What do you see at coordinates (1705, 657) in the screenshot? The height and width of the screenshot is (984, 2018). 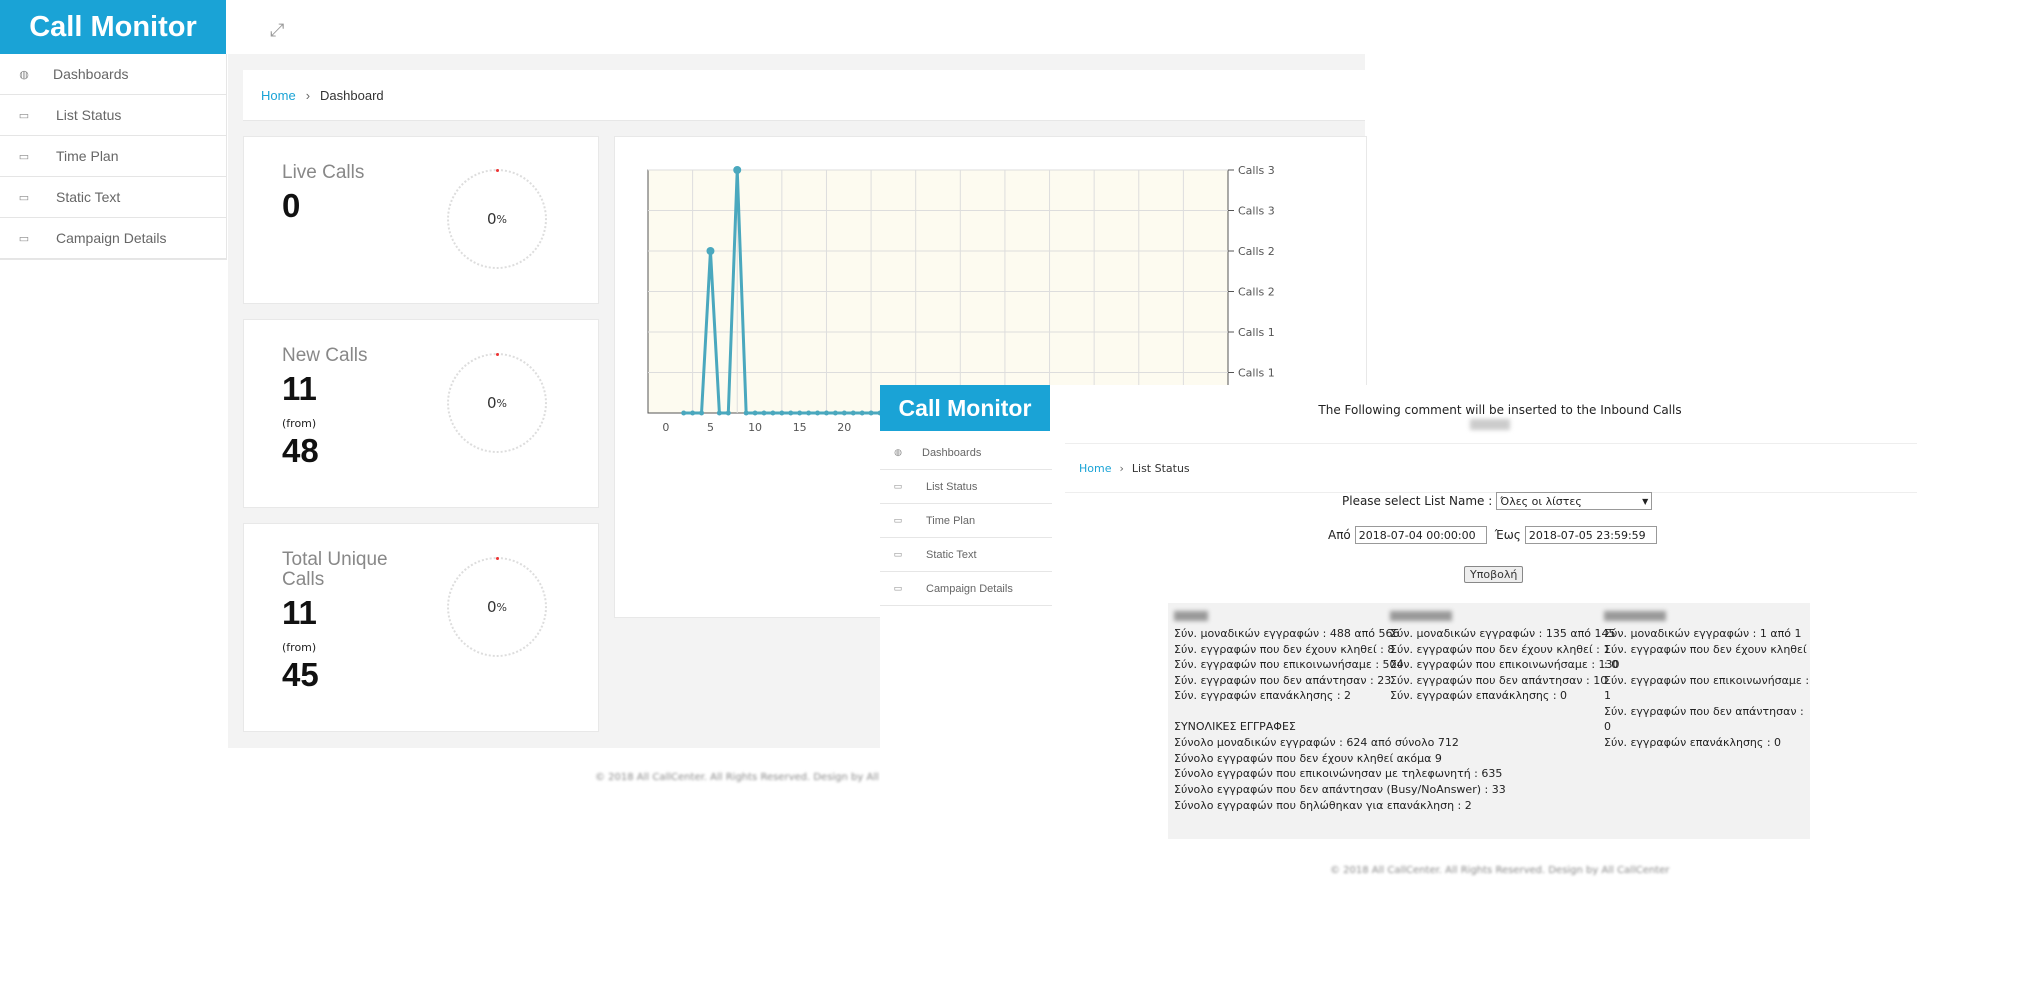 I see `stat-line: Σύν. εγγραφών που δεν έχουν κληθεί : 0` at bounding box center [1705, 657].